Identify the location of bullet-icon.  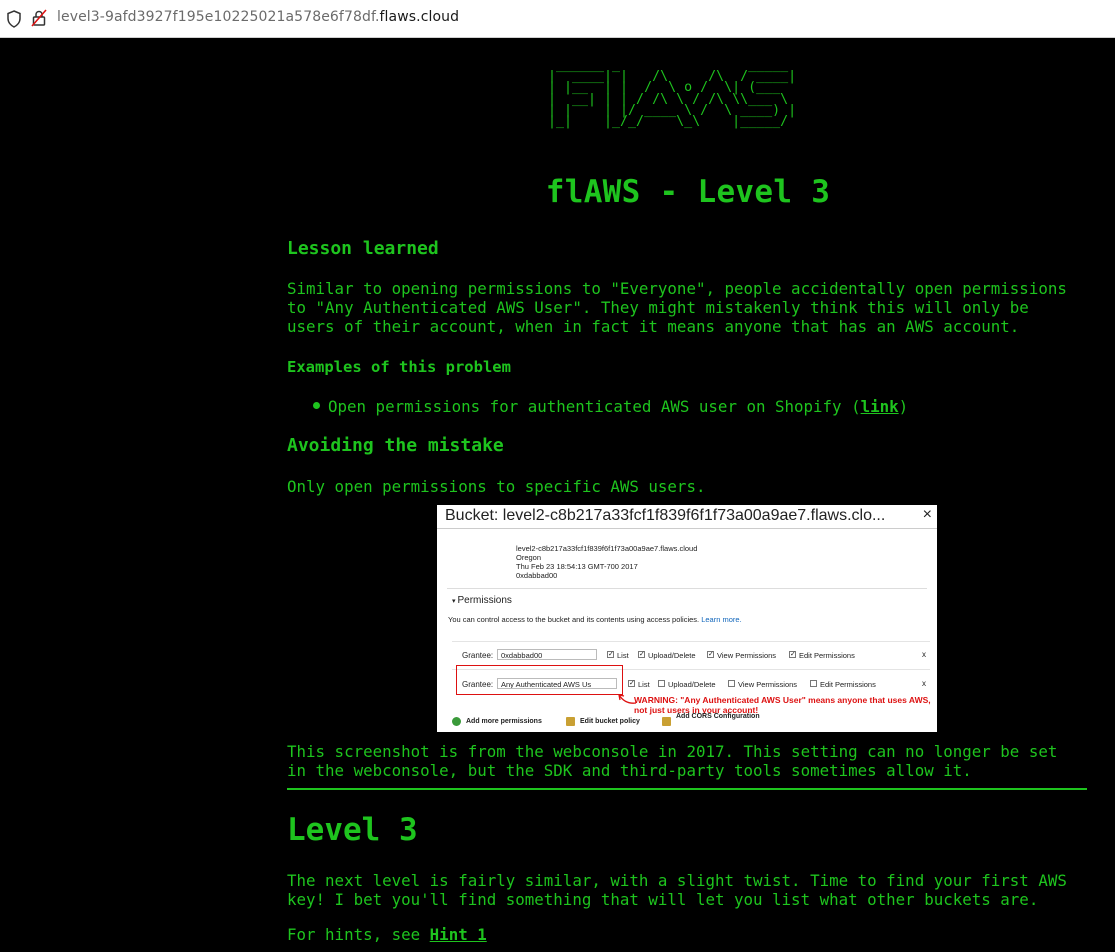
(316, 405).